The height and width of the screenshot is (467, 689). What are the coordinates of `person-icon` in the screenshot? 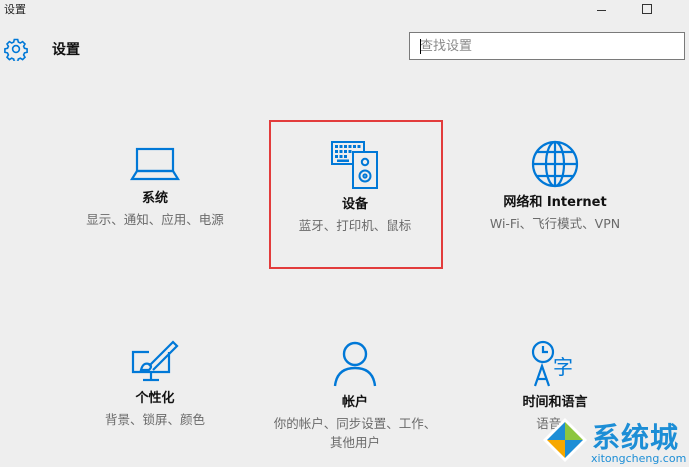 It's located at (355, 364).